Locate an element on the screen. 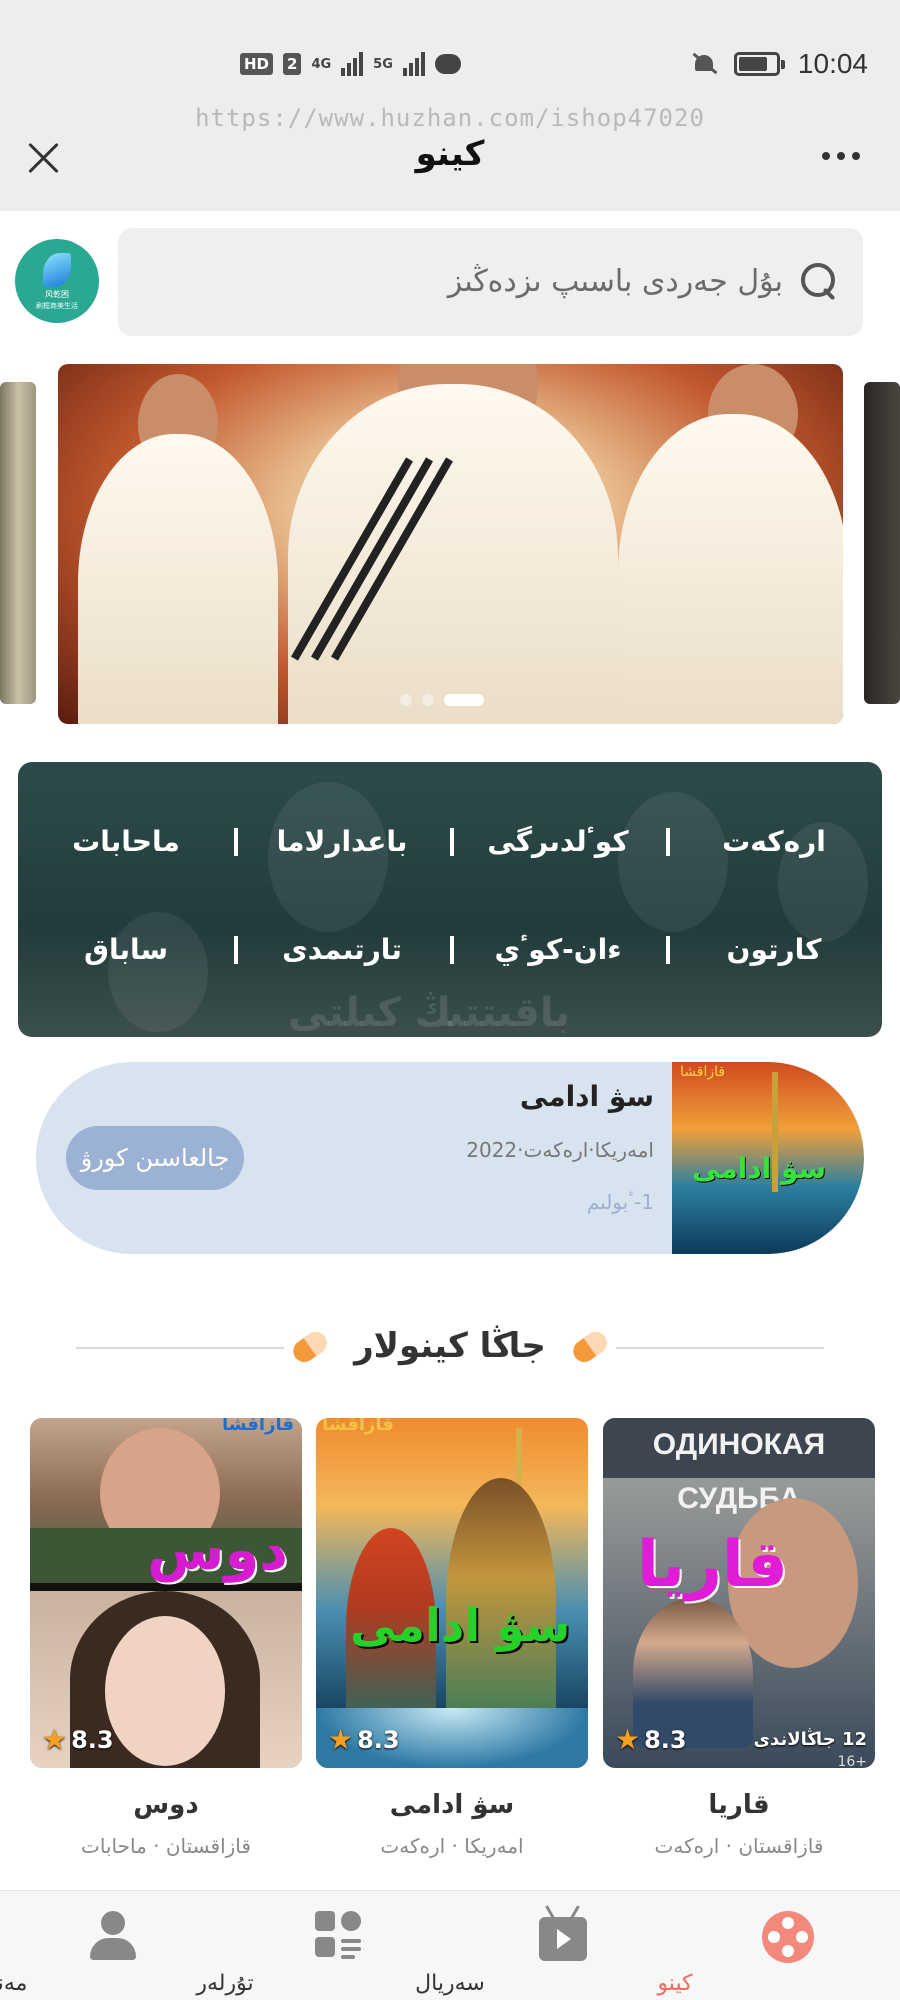  more-options-button is located at coordinates (841, 156).